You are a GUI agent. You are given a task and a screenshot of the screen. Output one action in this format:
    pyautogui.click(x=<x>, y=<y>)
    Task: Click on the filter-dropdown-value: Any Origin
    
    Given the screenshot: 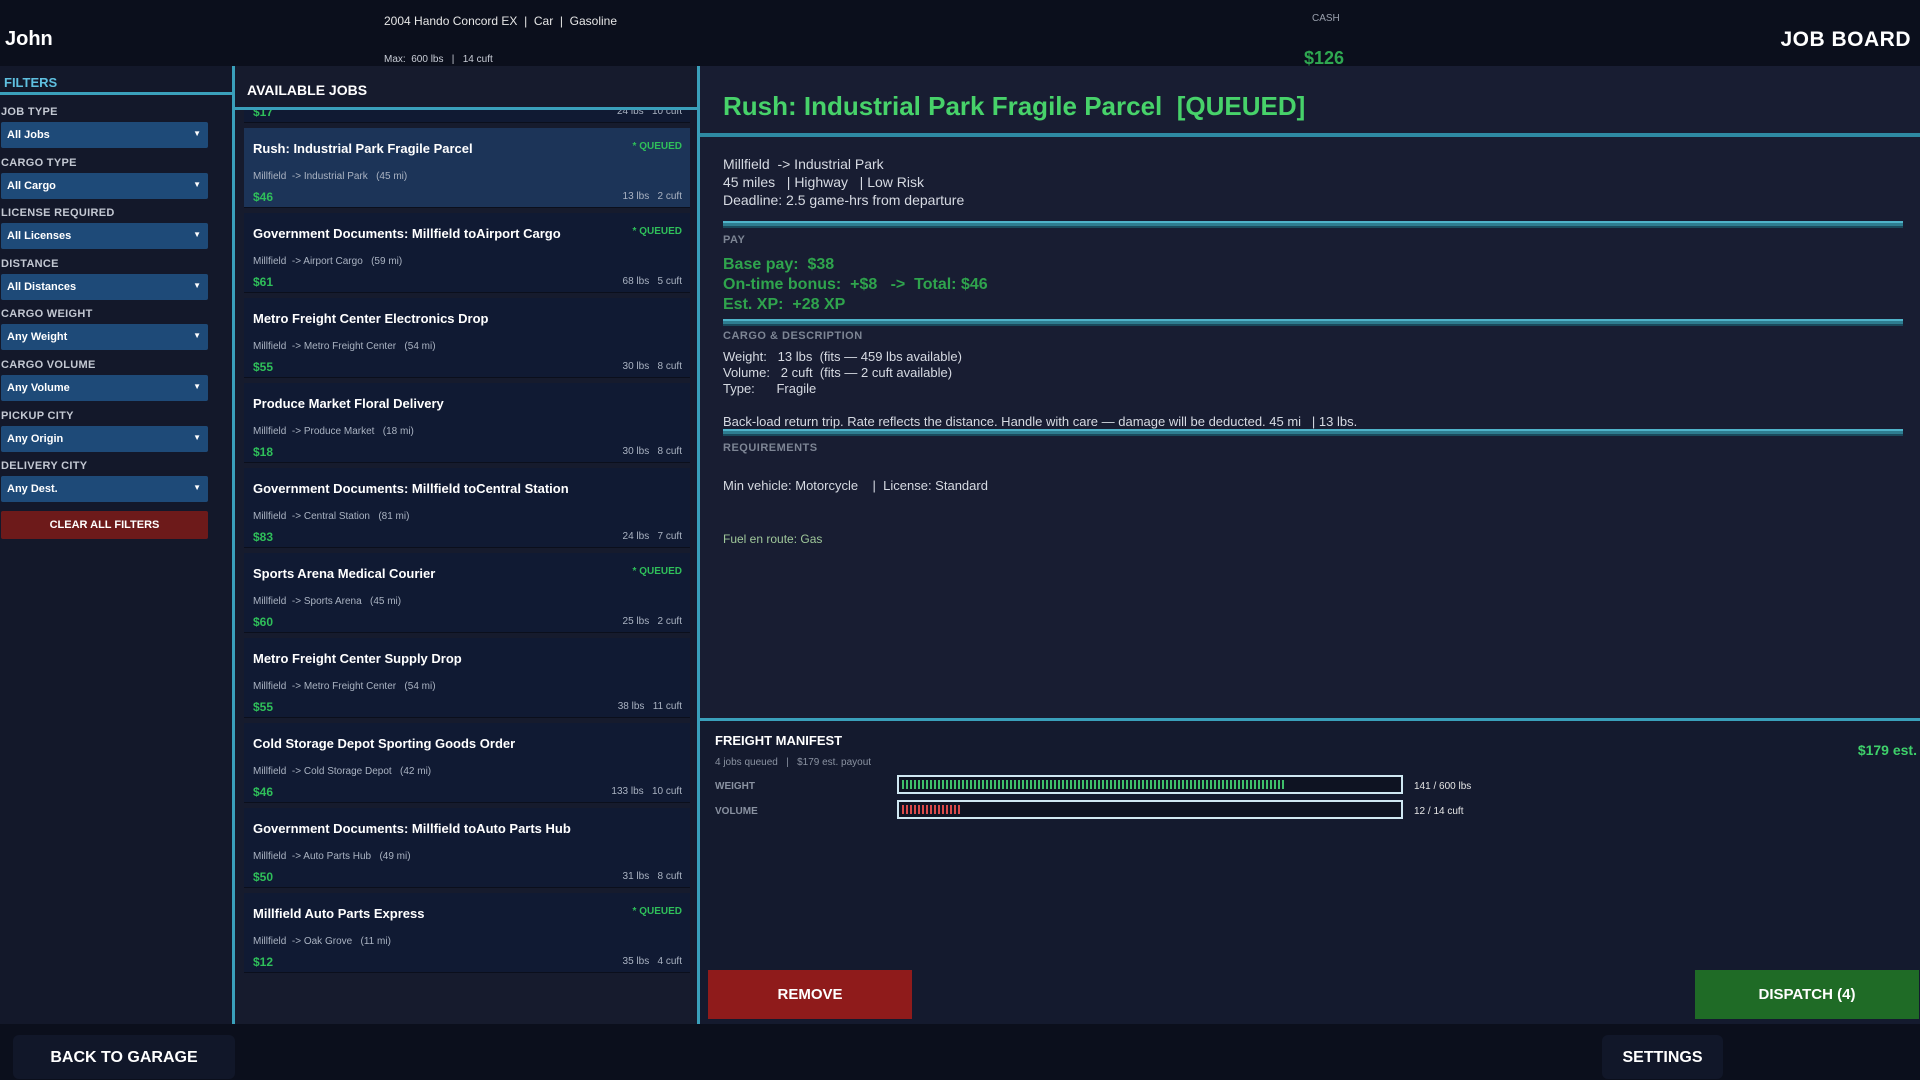 What is the action you would take?
    pyautogui.click(x=35, y=438)
    